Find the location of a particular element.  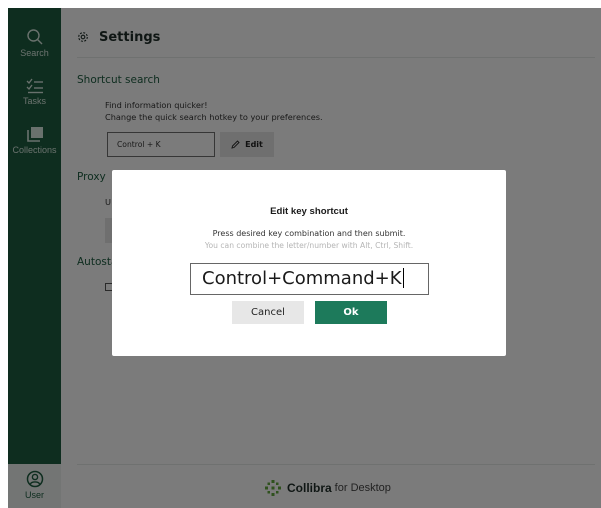

key-shortcut-input: Control+Command+K is located at coordinates (309, 279).